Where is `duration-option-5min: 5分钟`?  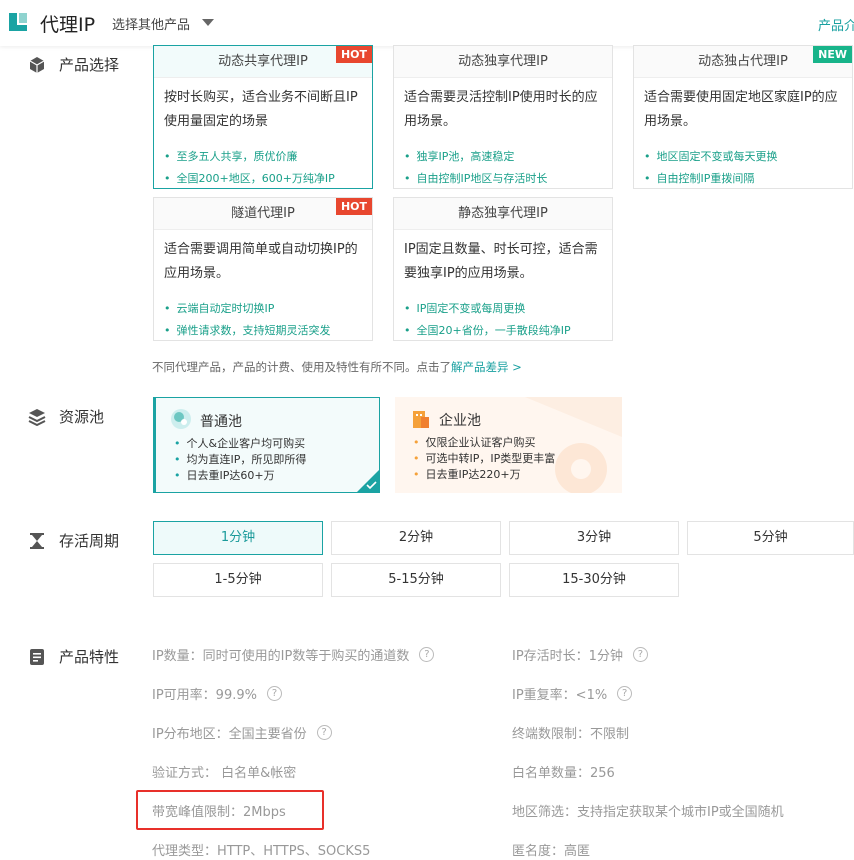
duration-option-5min: 5分钟 is located at coordinates (770, 538).